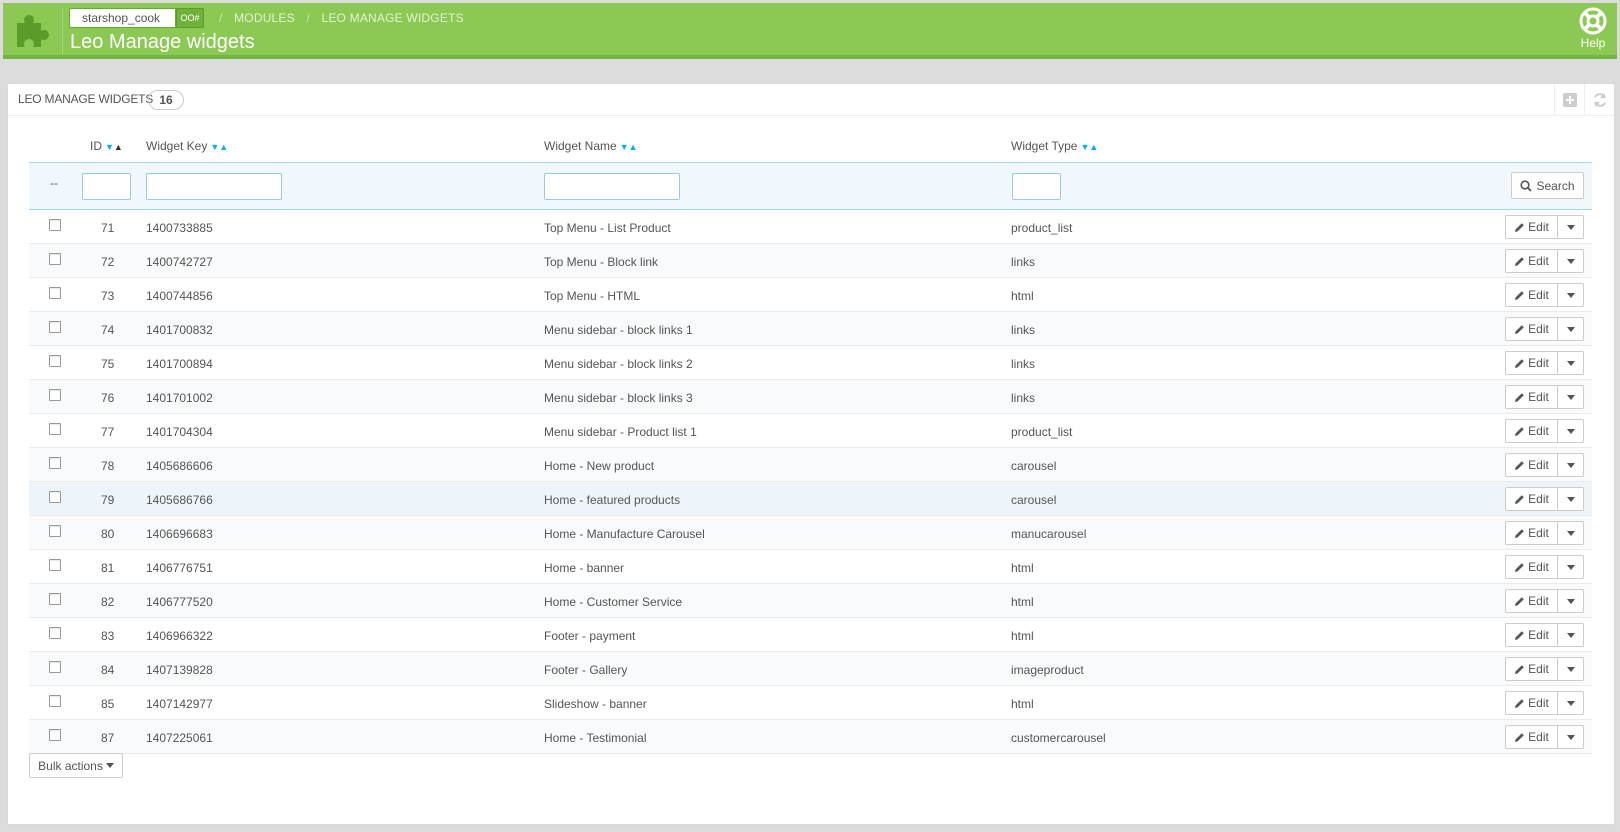 This screenshot has width=1620, height=832. I want to click on bulk-actions-button: Bulk actions, so click(76, 765).